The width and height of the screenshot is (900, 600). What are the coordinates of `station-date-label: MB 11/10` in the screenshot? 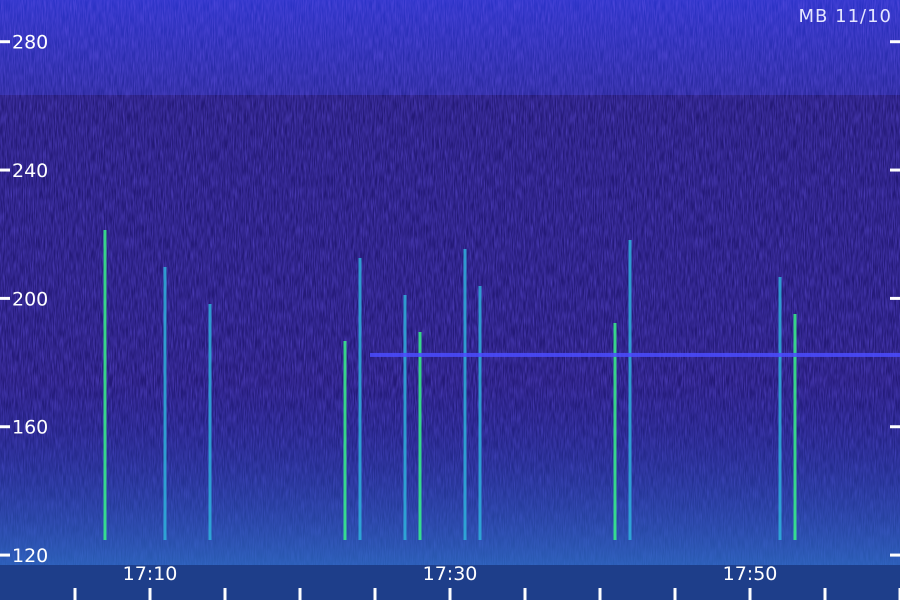 It's located at (845, 16).